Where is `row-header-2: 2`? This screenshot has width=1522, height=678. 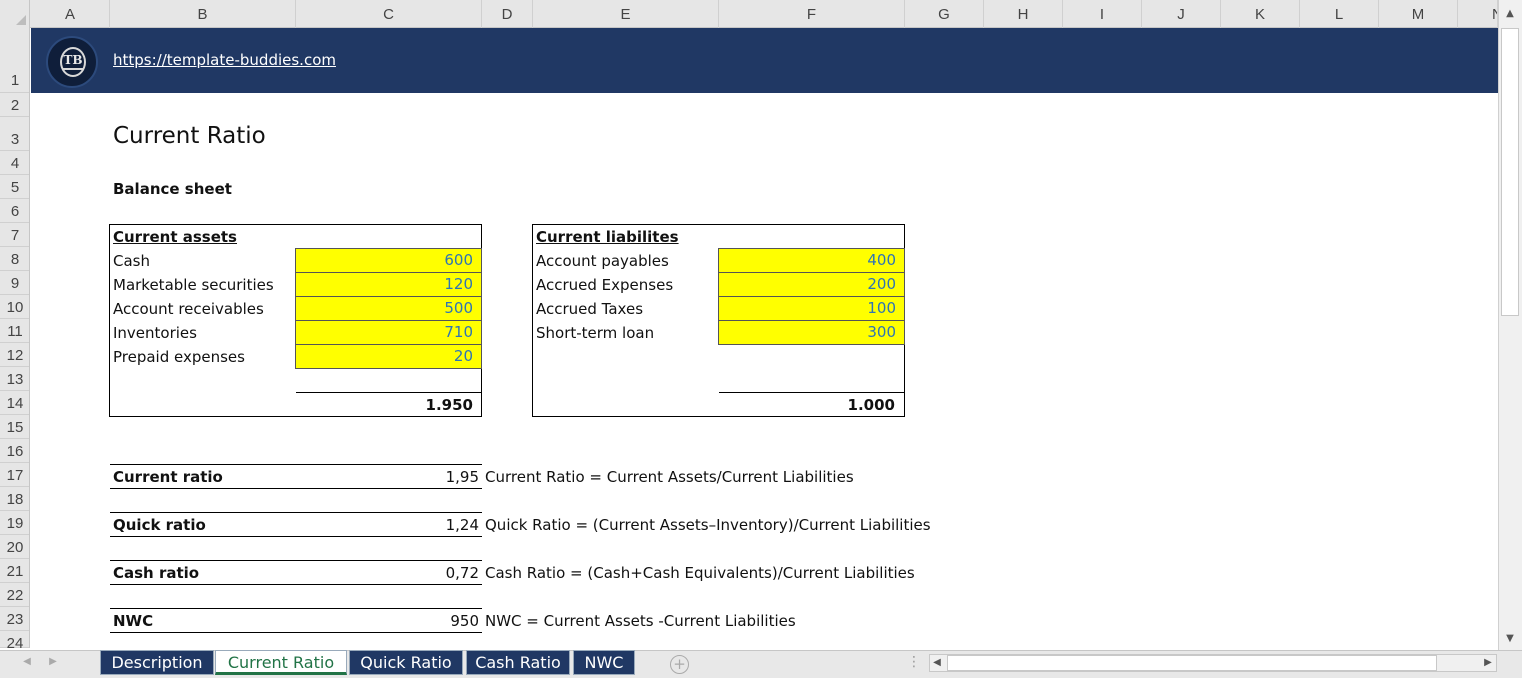 row-header-2: 2 is located at coordinates (14, 105).